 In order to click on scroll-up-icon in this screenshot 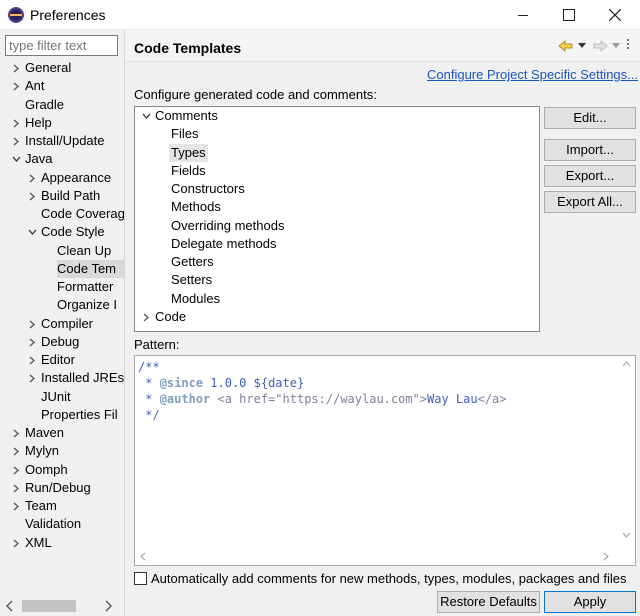, I will do `click(626, 364)`.